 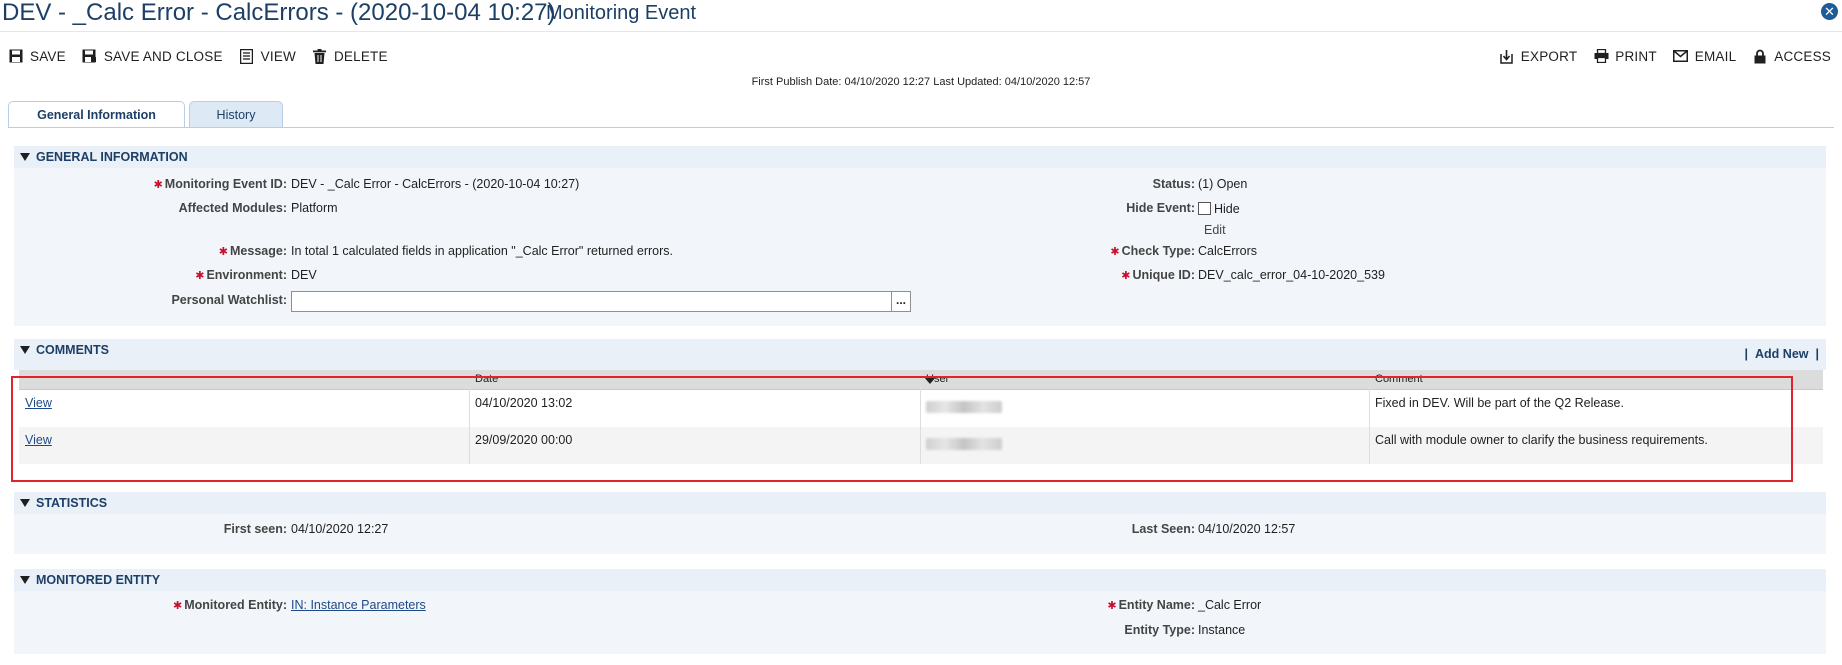 I want to click on statistics-header: STATISTICS, so click(x=920, y=503).